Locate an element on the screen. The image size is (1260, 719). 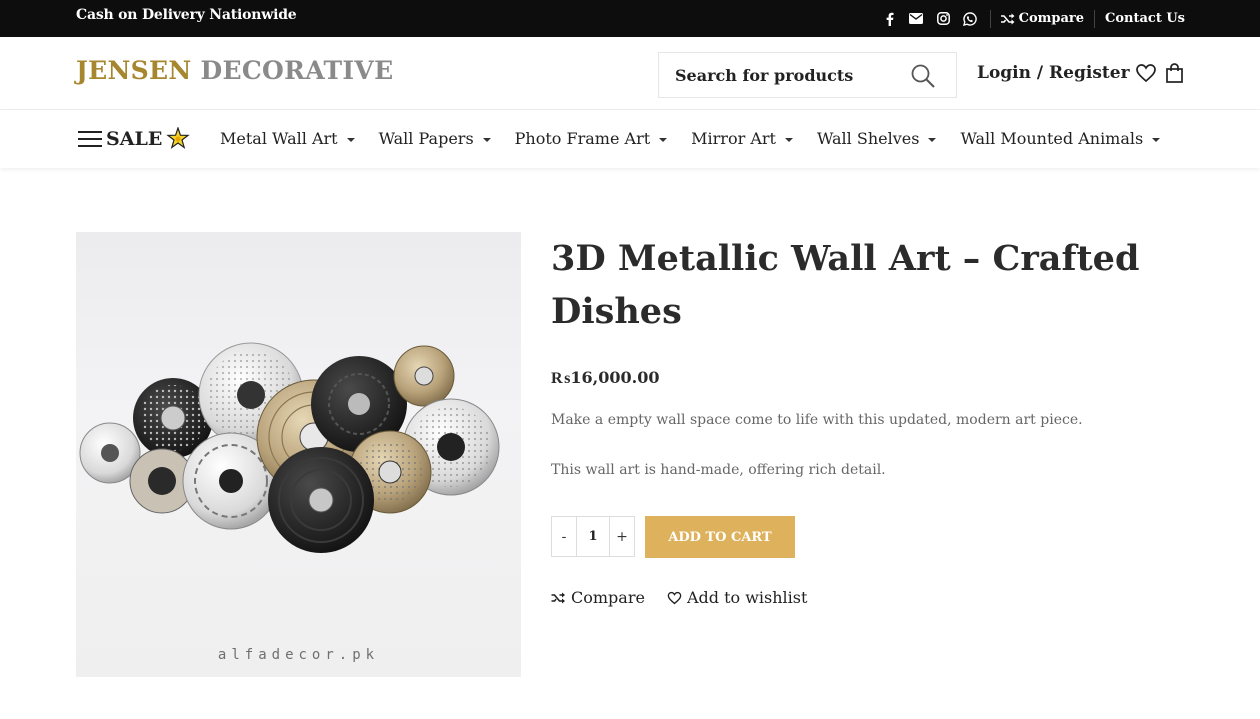
quantity-stepper: - 1 + is located at coordinates (593, 536).